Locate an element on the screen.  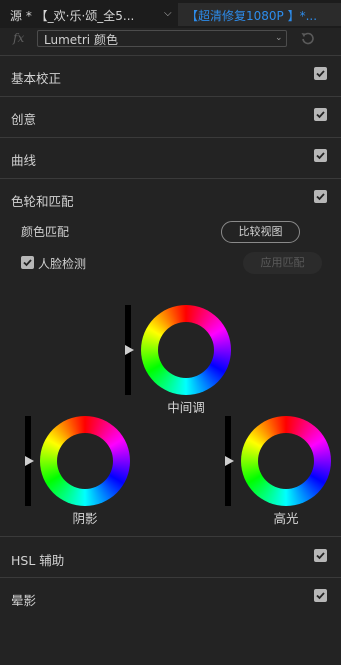
shadows-slider-thumb is located at coordinates (29, 461).